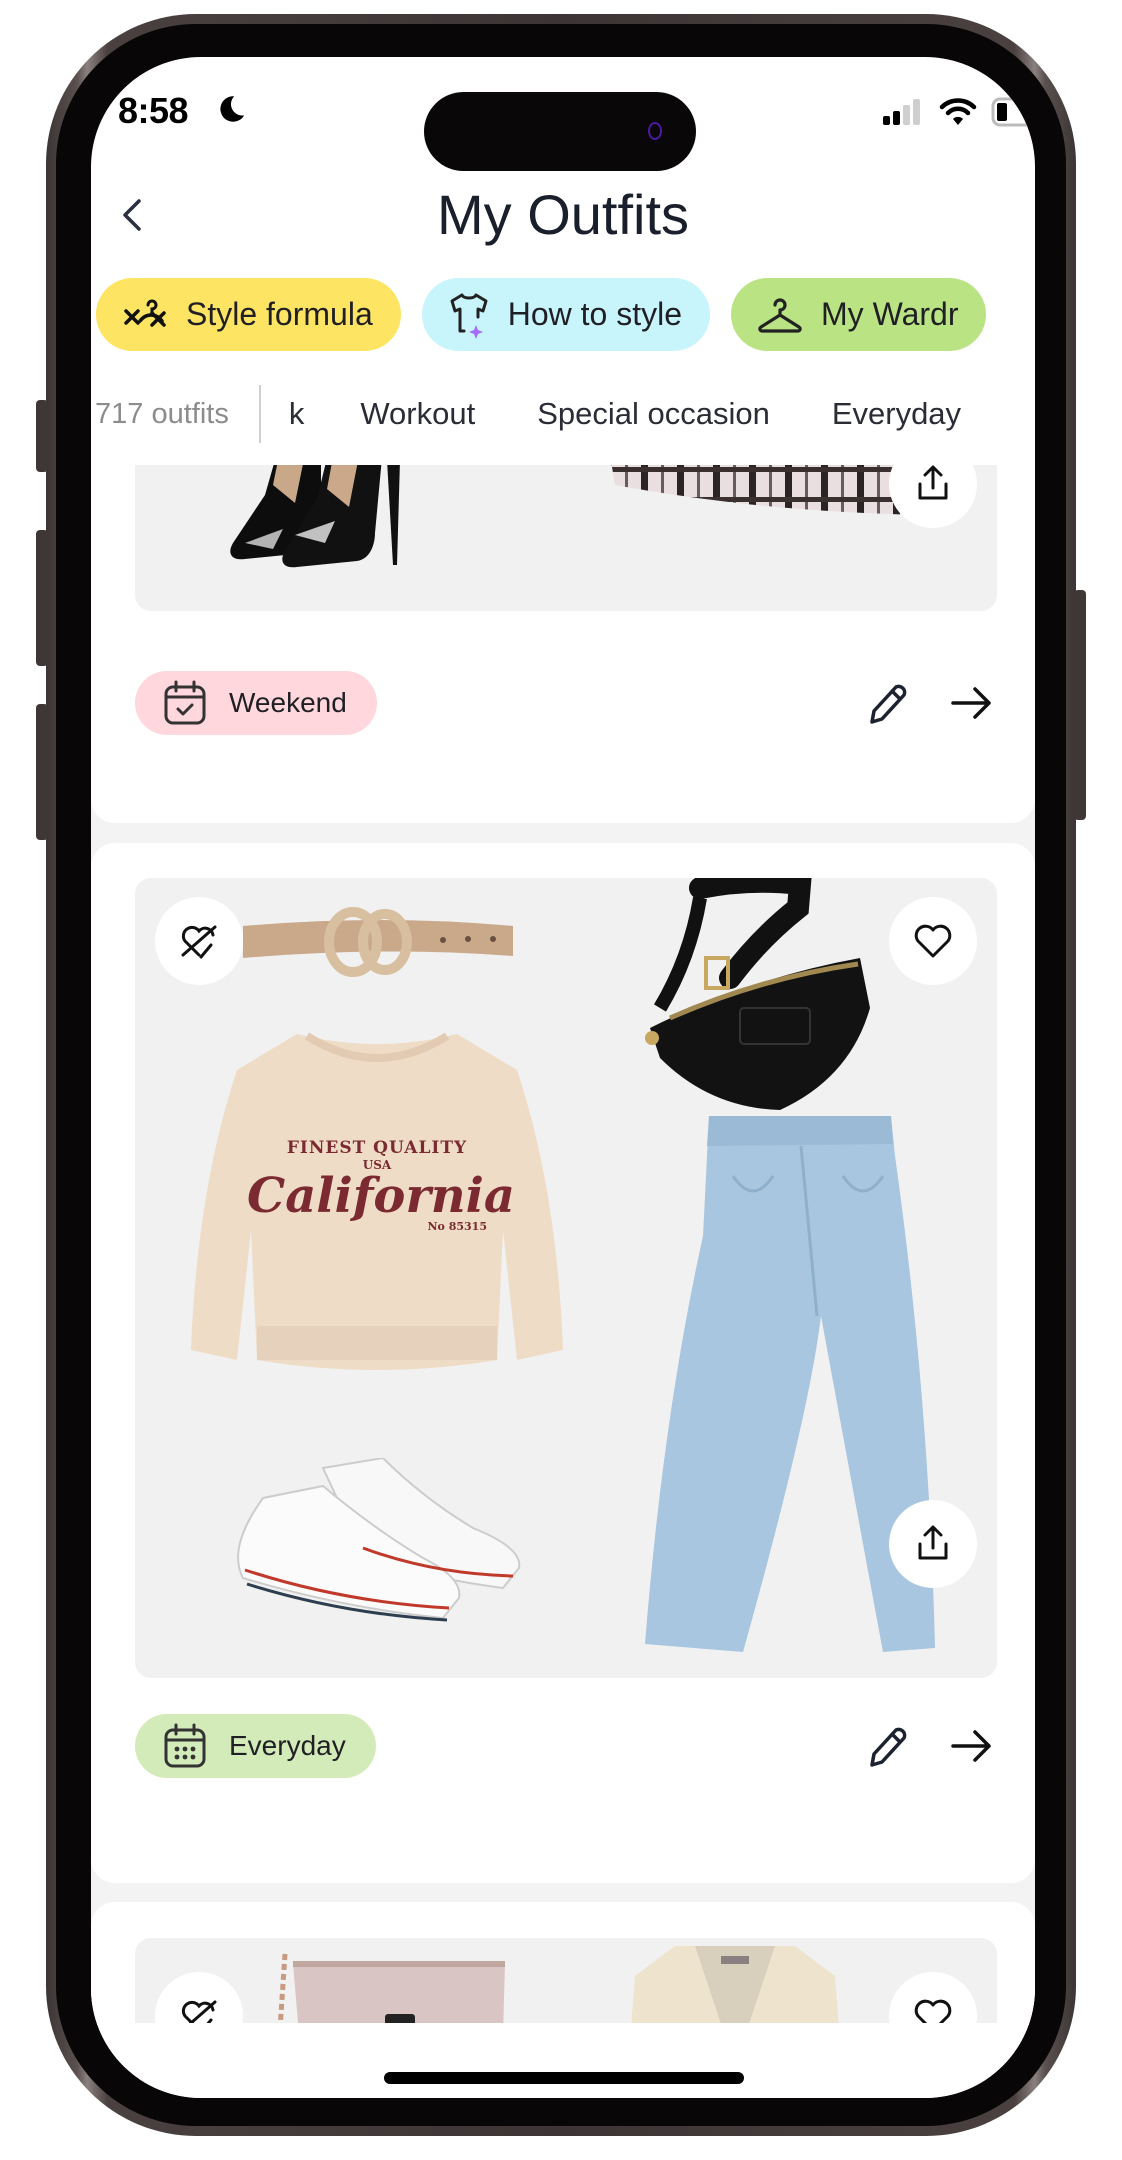 The image size is (1122, 2160). I want to click on item-cream-cardigan, so click(735, 1985).